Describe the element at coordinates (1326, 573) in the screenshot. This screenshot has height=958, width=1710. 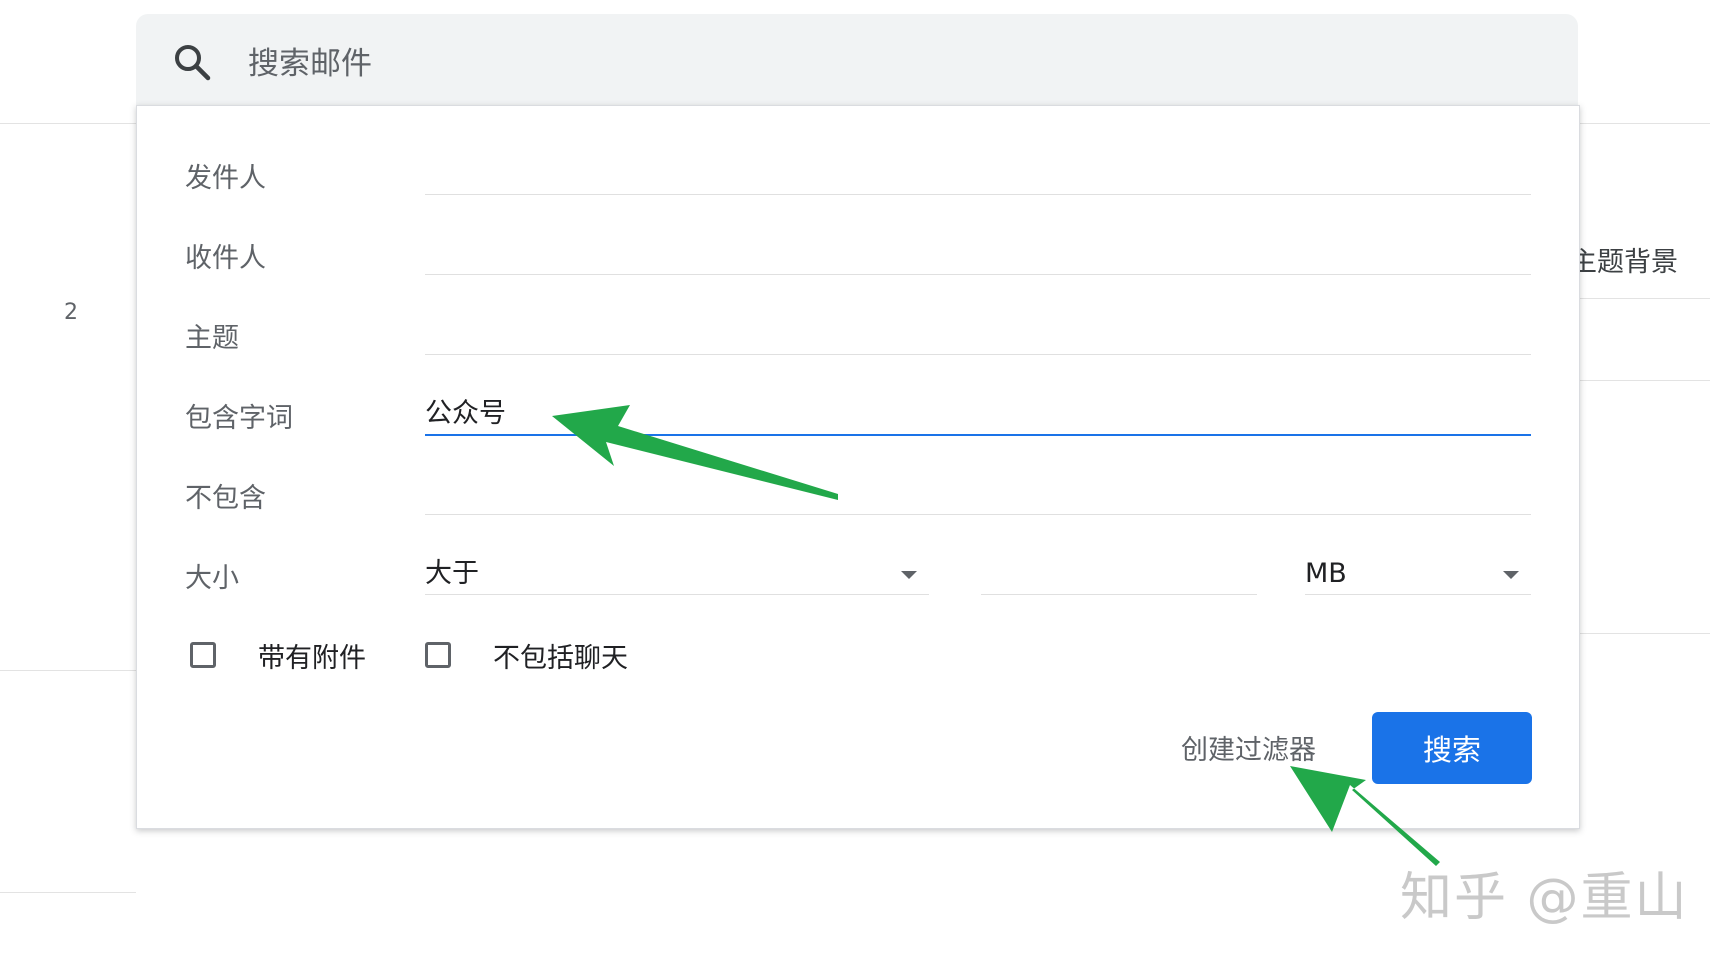
I see `size-unit-value: MB` at that location.